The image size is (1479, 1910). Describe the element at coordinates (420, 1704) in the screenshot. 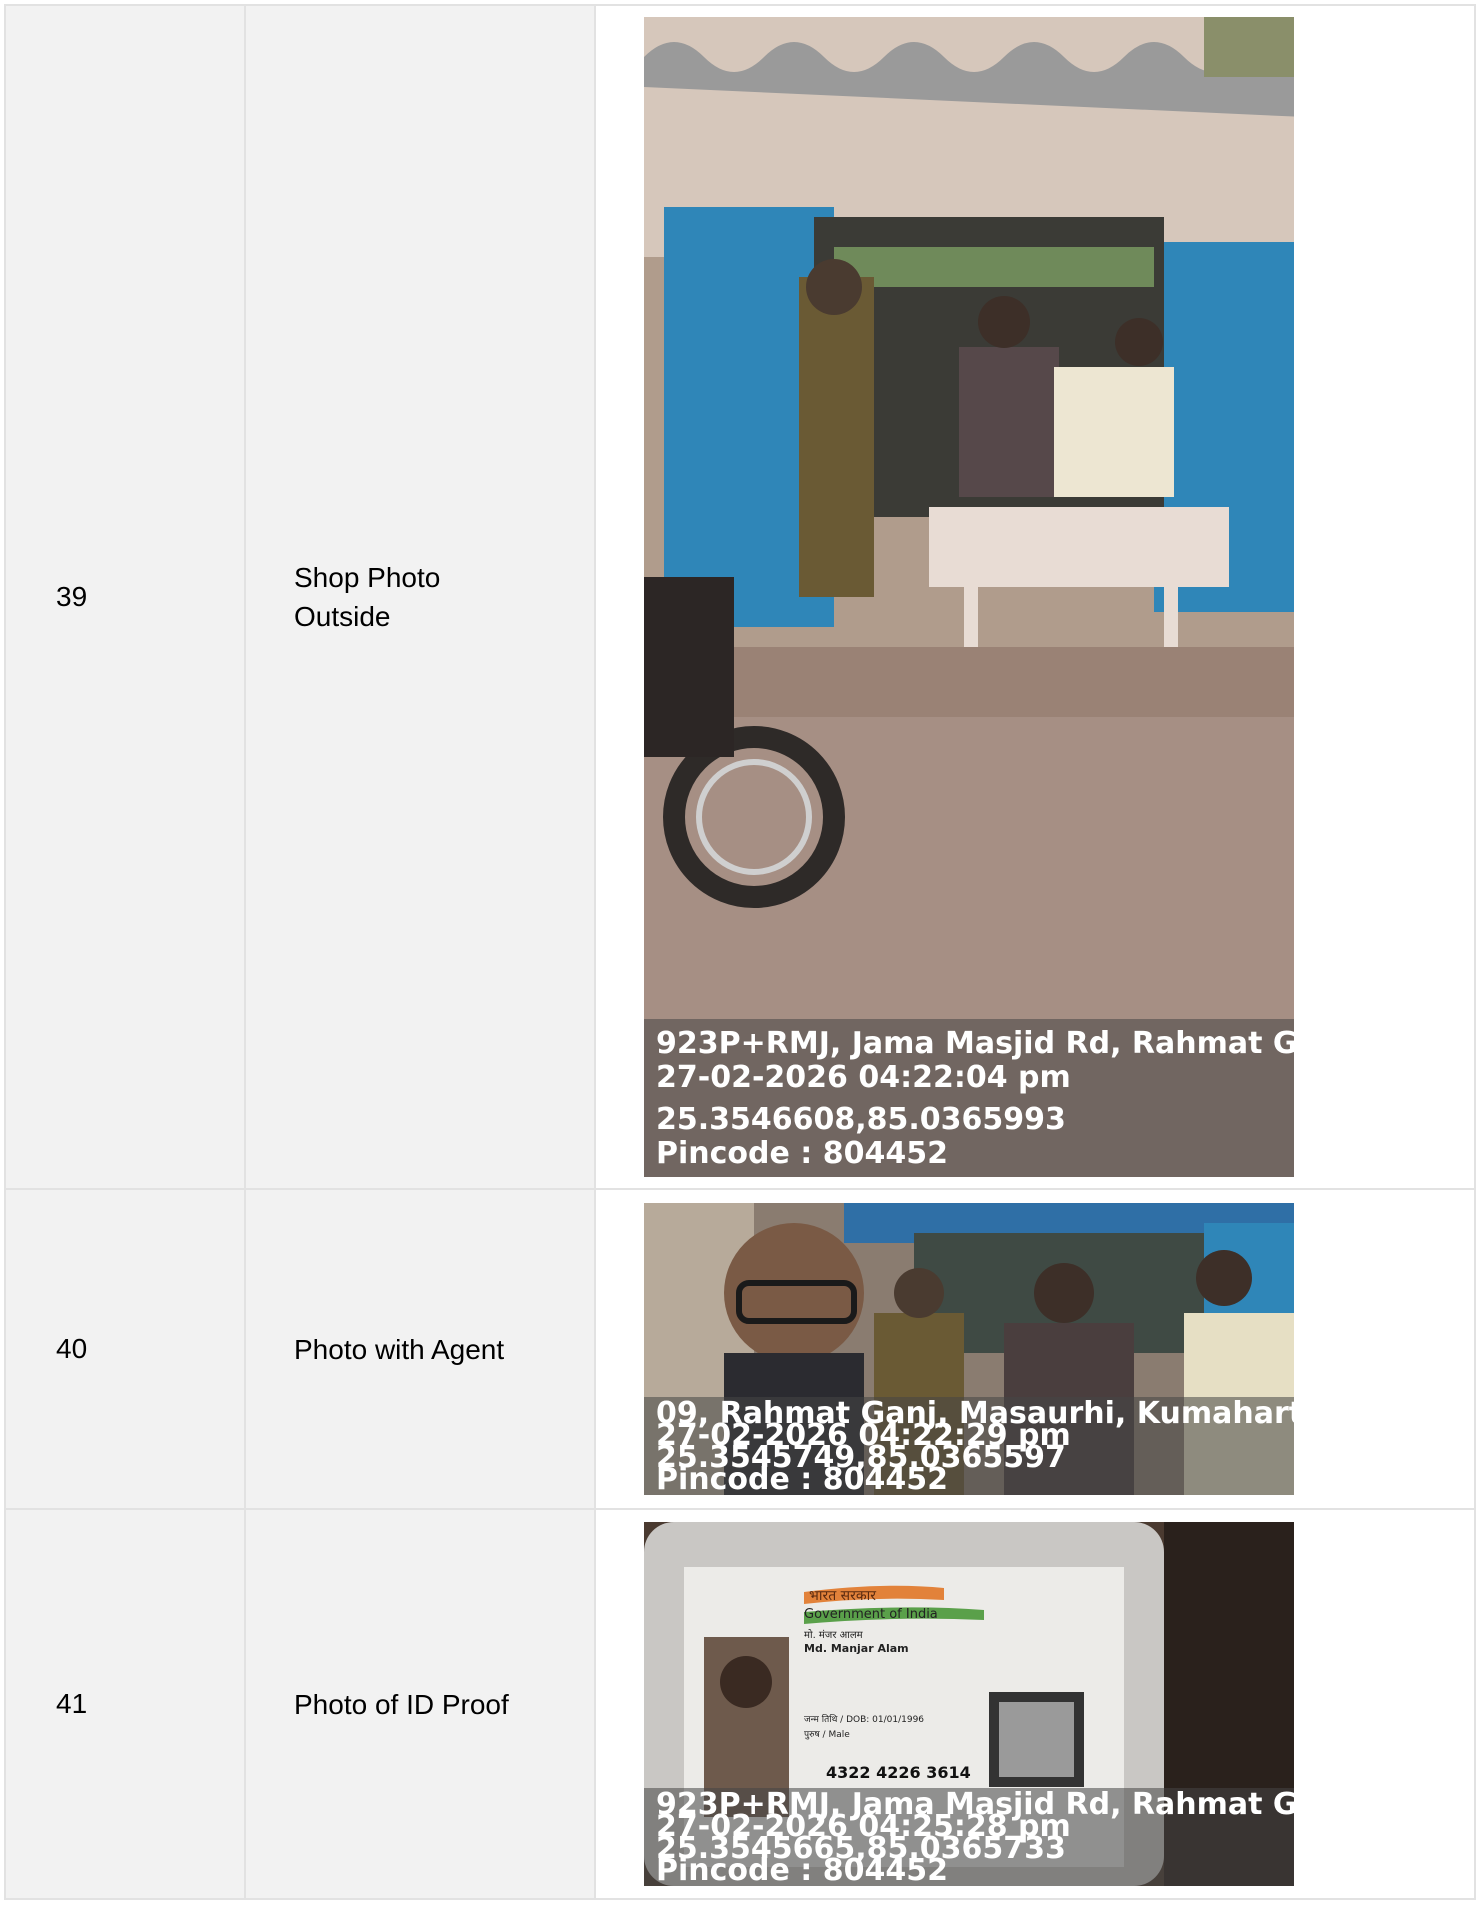

I see `row-label: Photo of ID Proof` at that location.